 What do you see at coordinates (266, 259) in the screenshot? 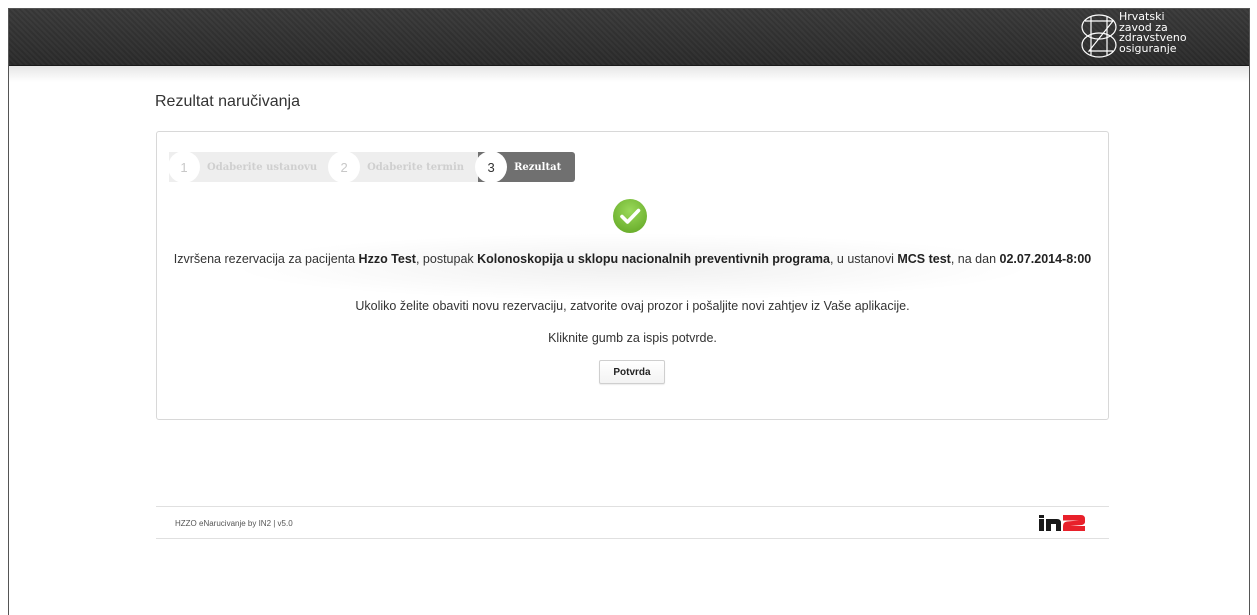
I see `summary-text: Izvršena rezervacija za pacijenta` at bounding box center [266, 259].